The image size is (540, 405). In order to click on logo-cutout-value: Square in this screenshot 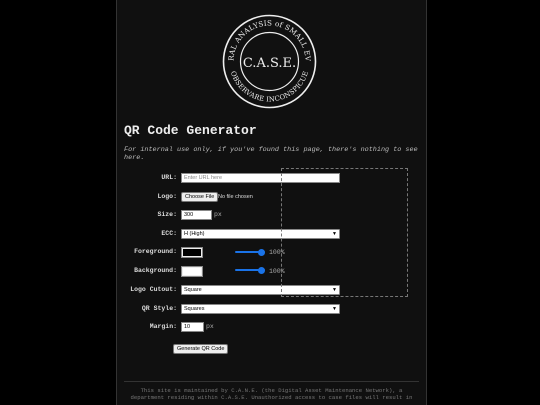, I will do `click(193, 290)`.